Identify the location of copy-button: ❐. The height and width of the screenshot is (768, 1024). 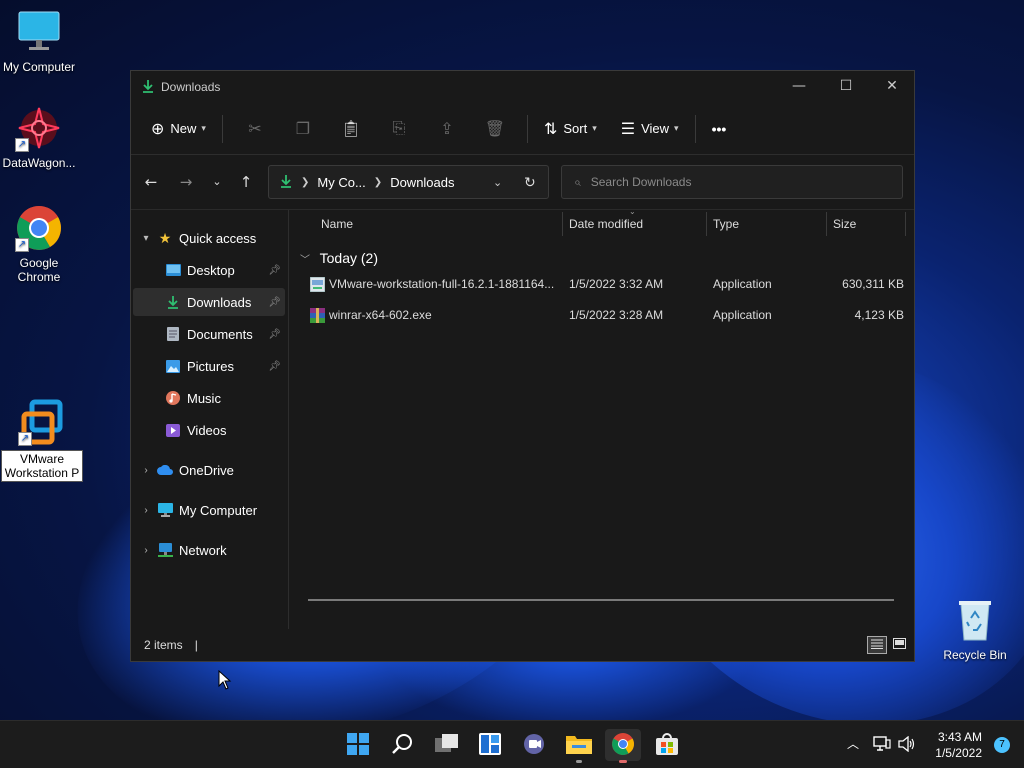
(303, 129).